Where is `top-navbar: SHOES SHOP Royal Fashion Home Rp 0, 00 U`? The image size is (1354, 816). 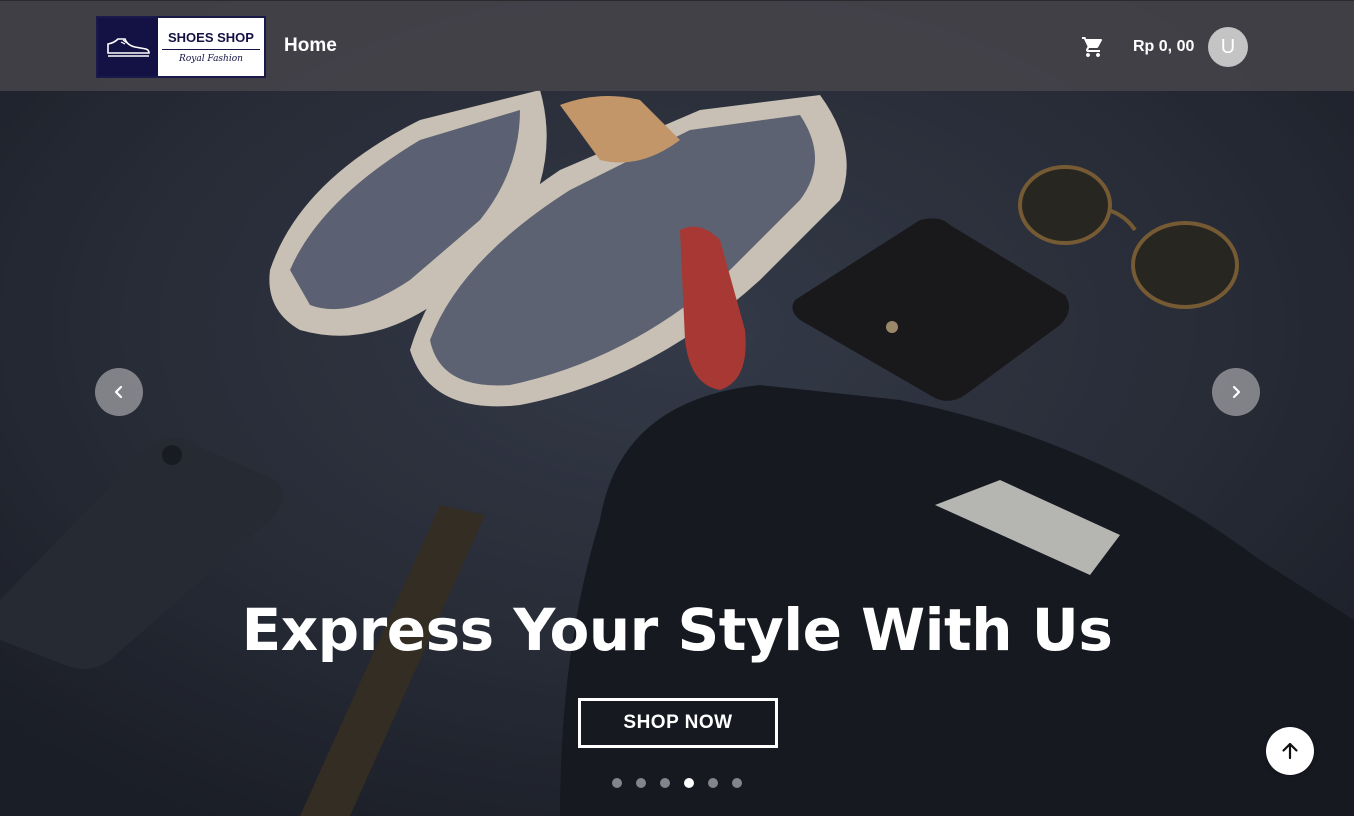
top-navbar: SHOES SHOP Royal Fashion Home Rp 0, 00 U is located at coordinates (677, 45).